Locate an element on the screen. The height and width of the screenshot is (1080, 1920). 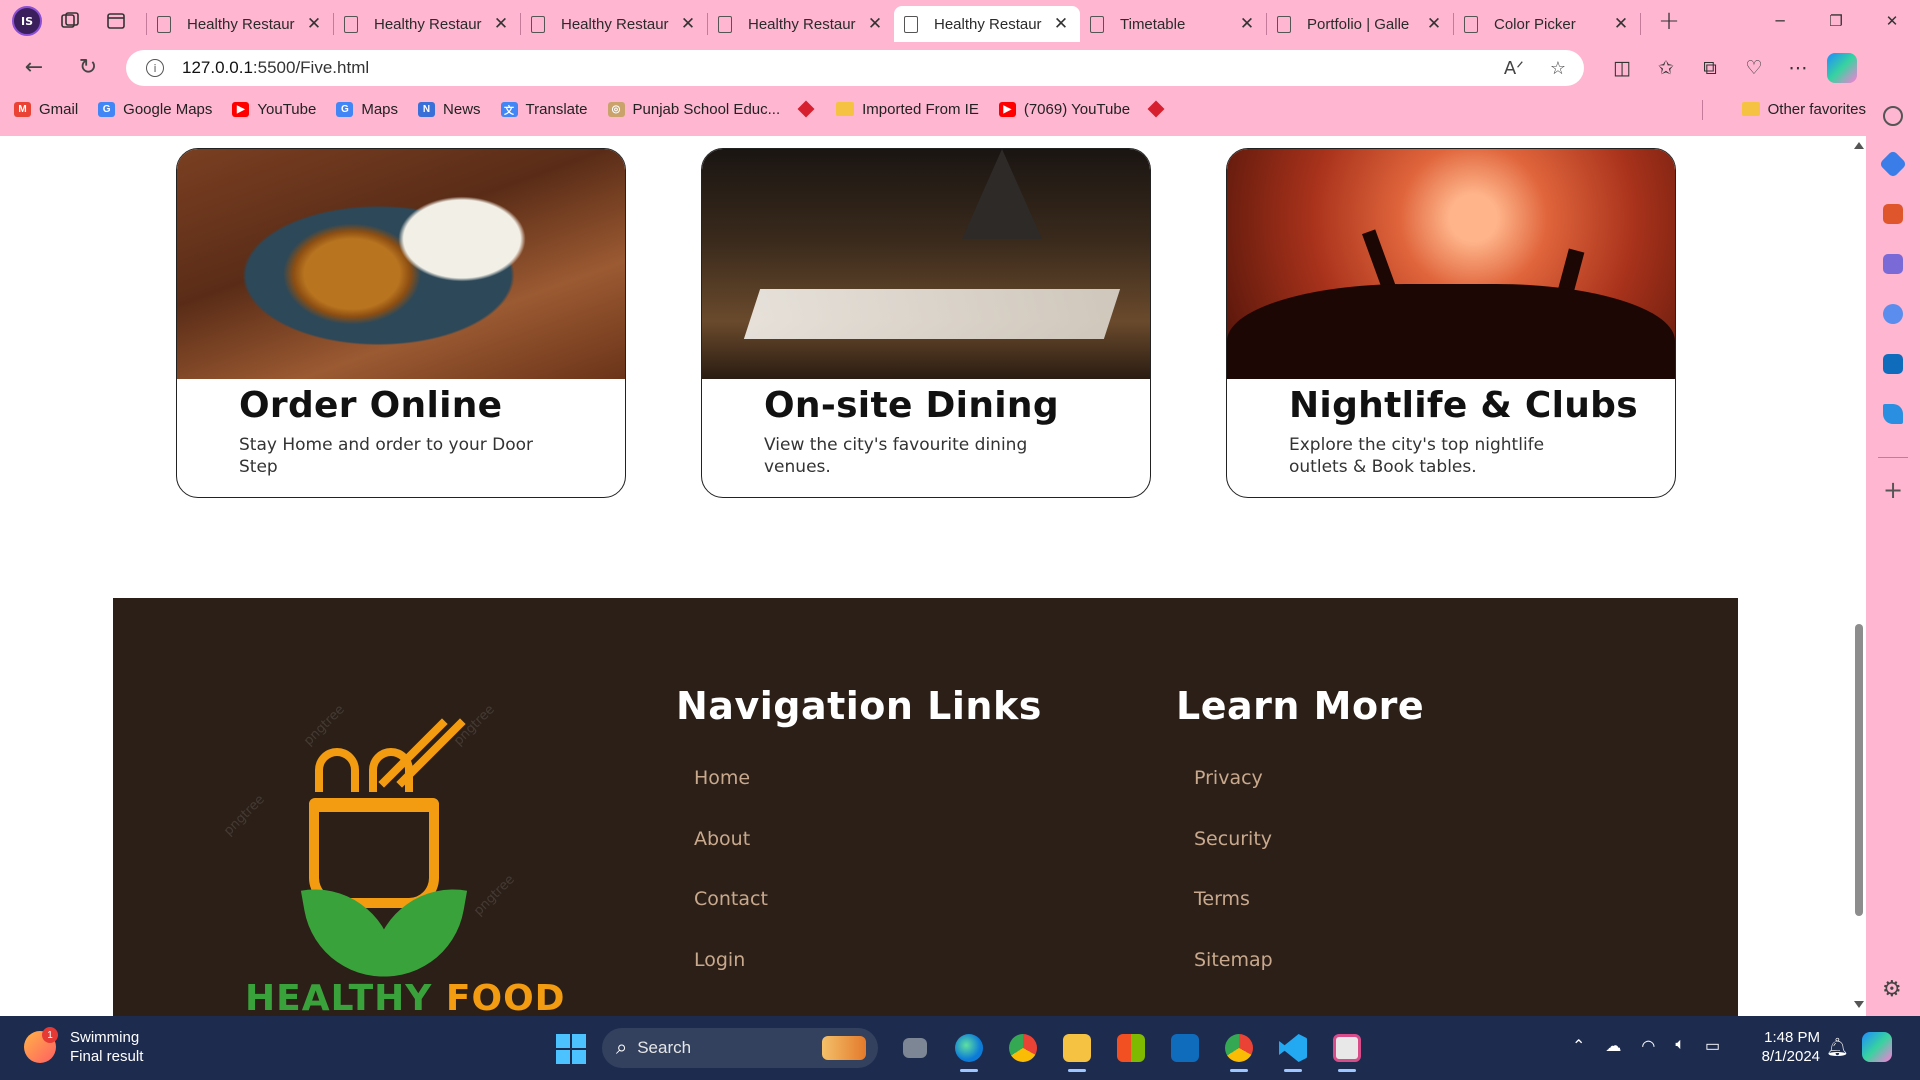
edge-browser-icon is located at coordinates (969, 1050).